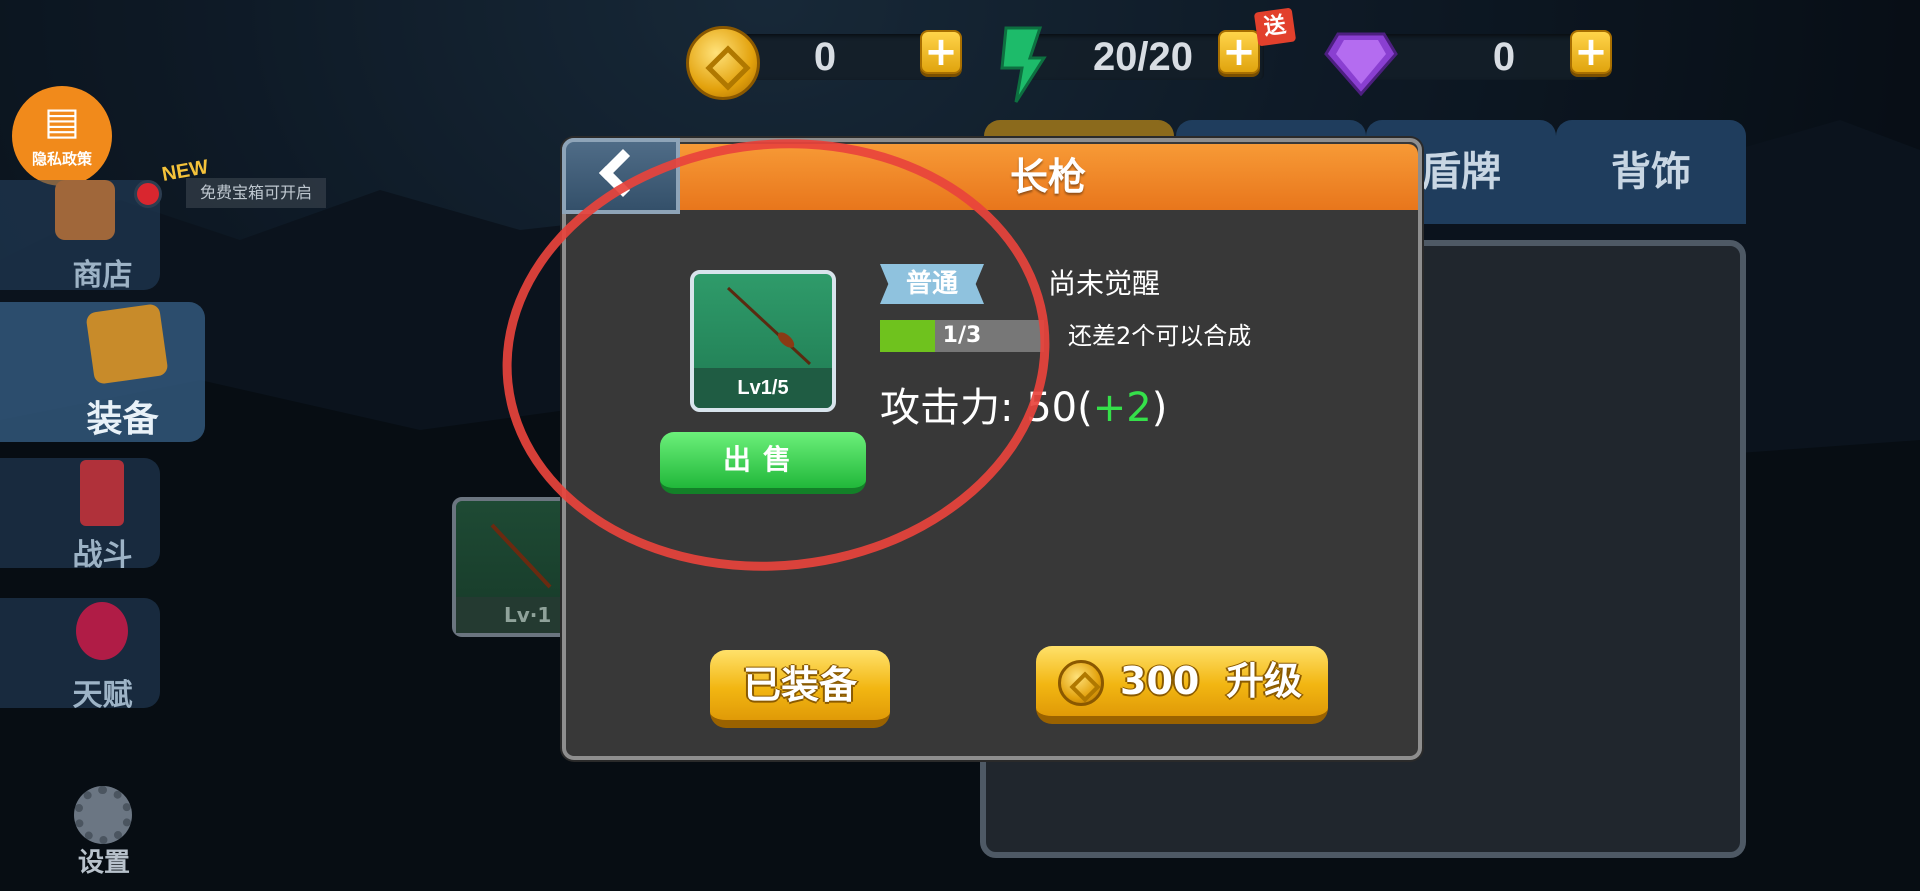 Image resolution: width=1920 pixels, height=891 pixels. I want to click on upgrade-button: 300 升级, so click(1182, 685).